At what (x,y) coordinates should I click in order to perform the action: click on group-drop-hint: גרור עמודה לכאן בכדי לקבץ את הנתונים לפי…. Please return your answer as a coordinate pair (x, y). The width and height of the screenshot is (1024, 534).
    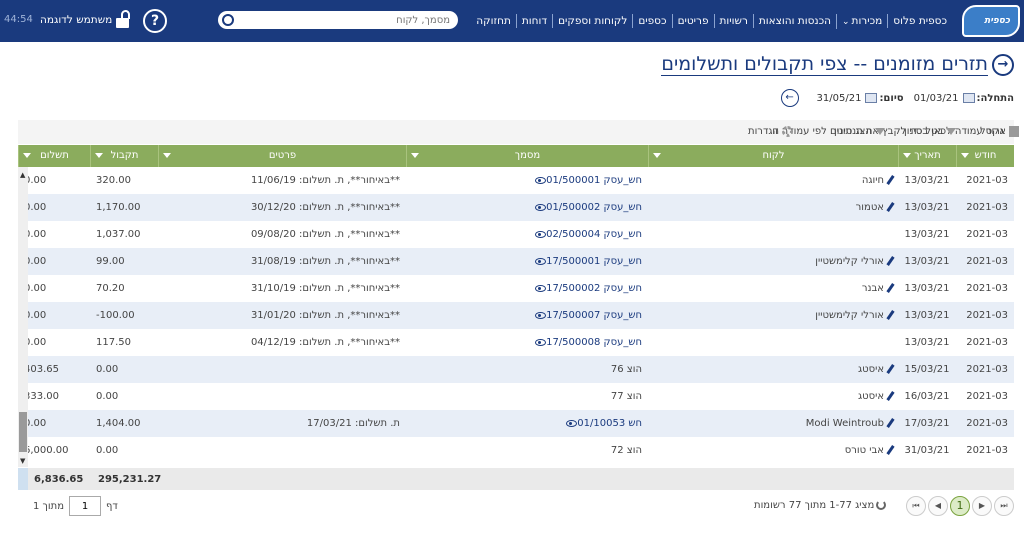
    Looking at the image, I should click on (888, 131).